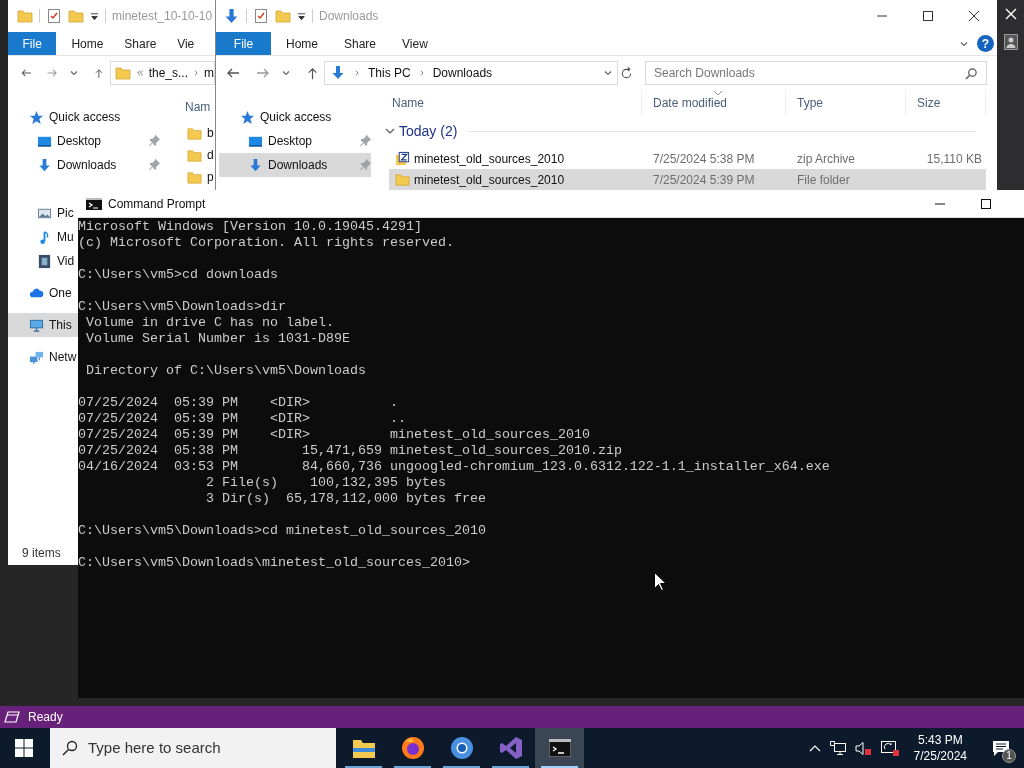  Describe the element at coordinates (471, 73) in the screenshot. I see `address-bar: This PC Downloads` at that location.